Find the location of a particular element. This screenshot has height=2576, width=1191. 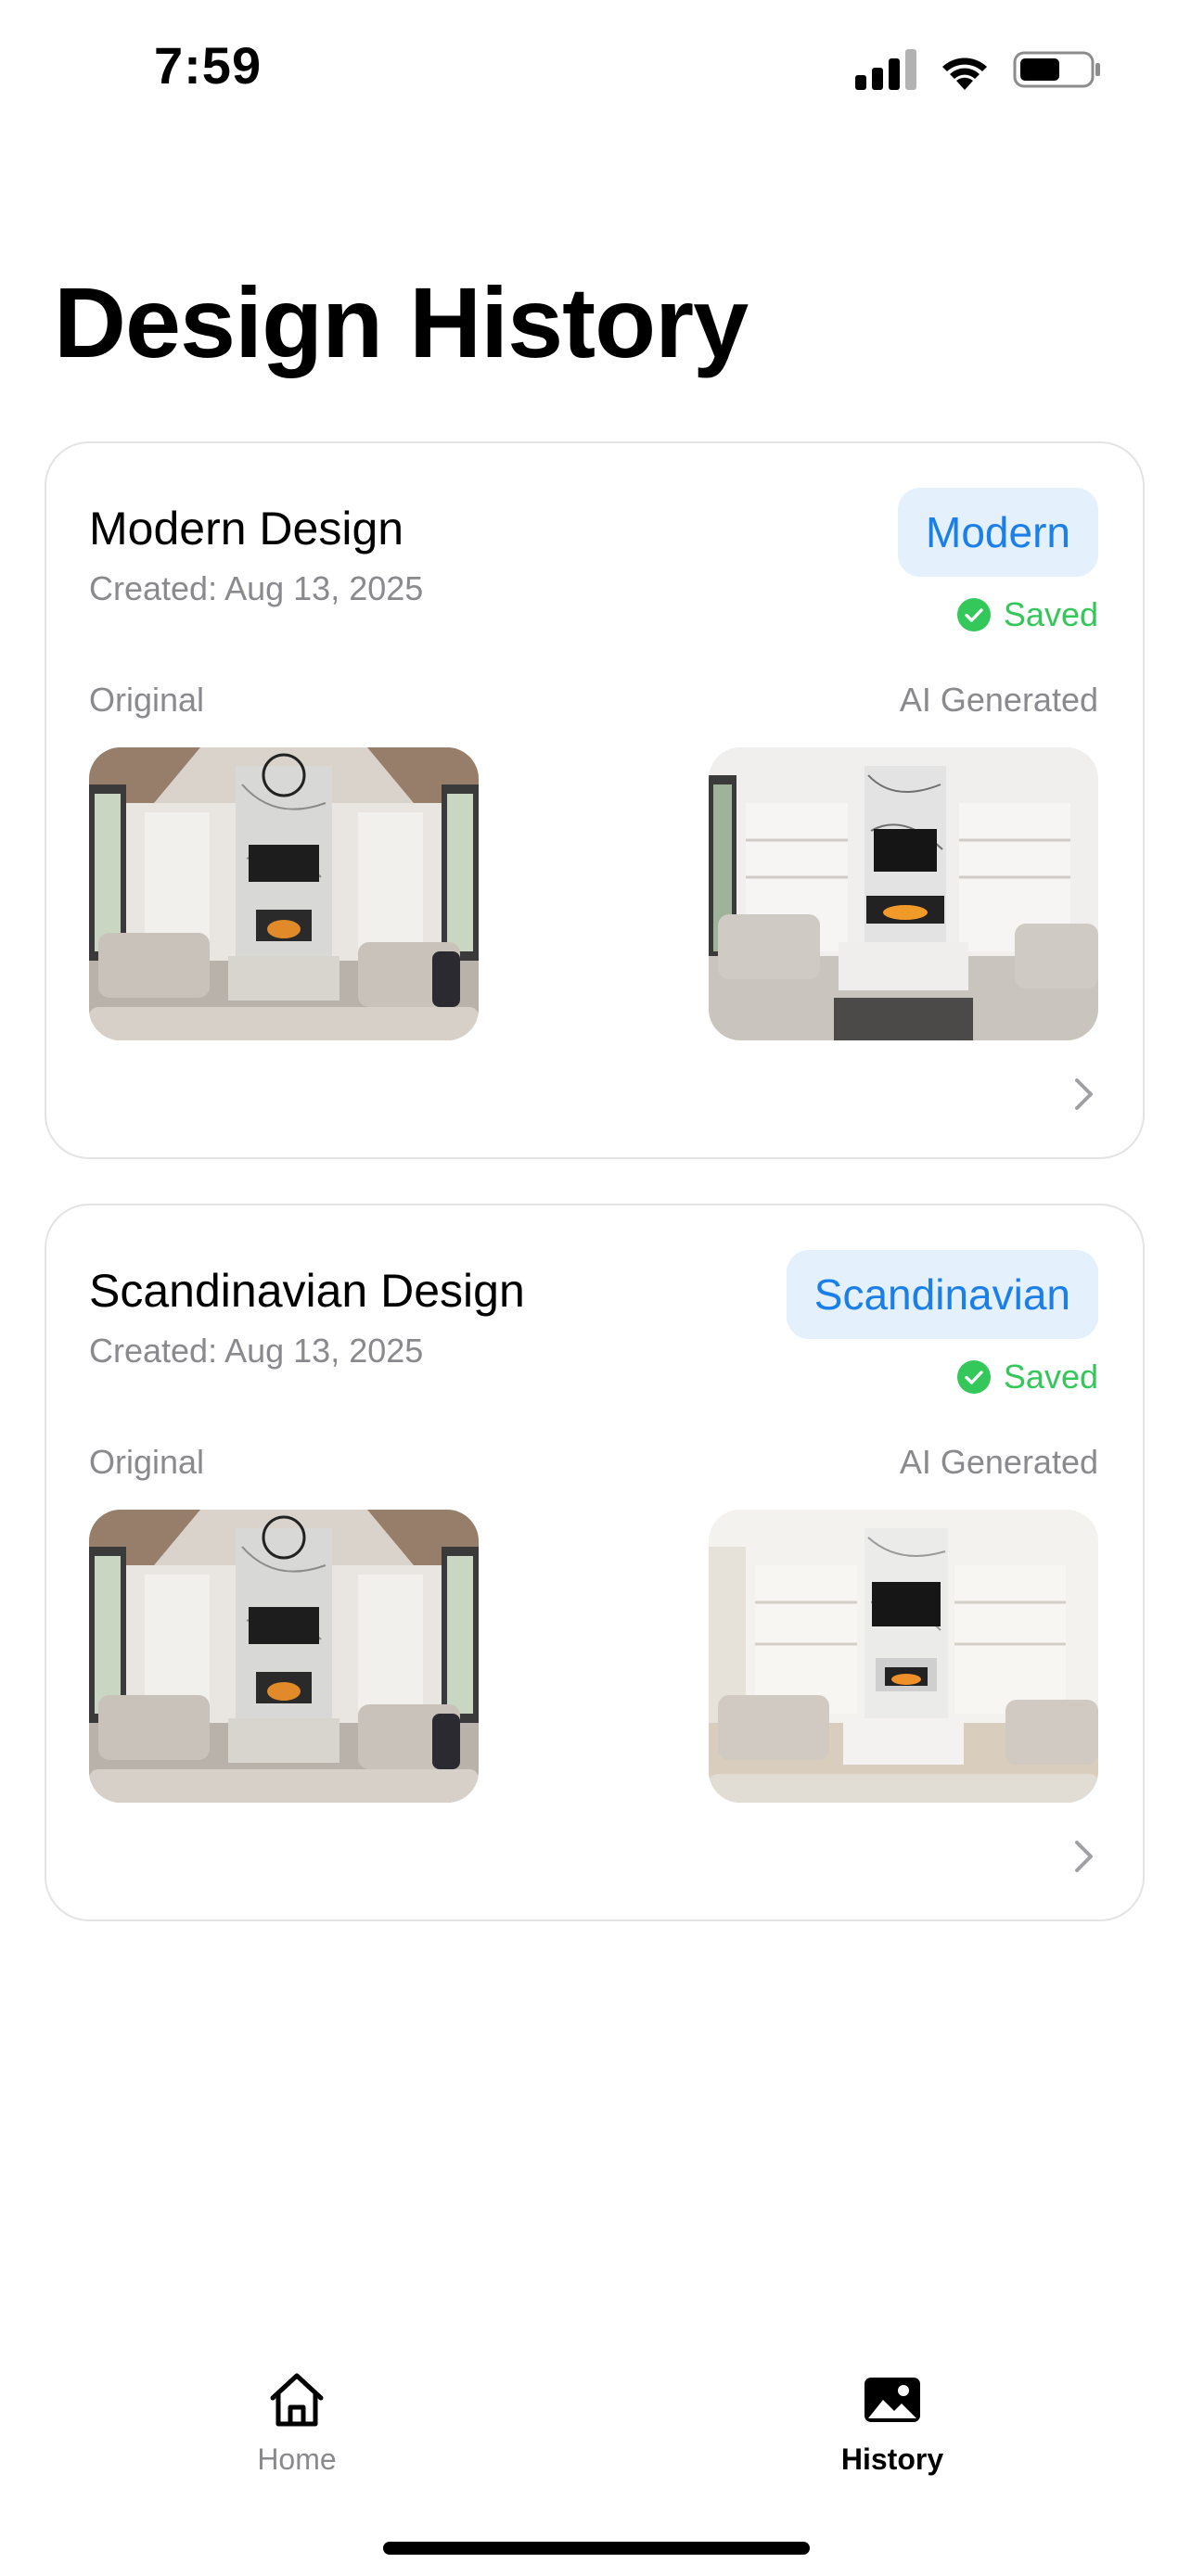

style-badge: Modern is located at coordinates (998, 532).